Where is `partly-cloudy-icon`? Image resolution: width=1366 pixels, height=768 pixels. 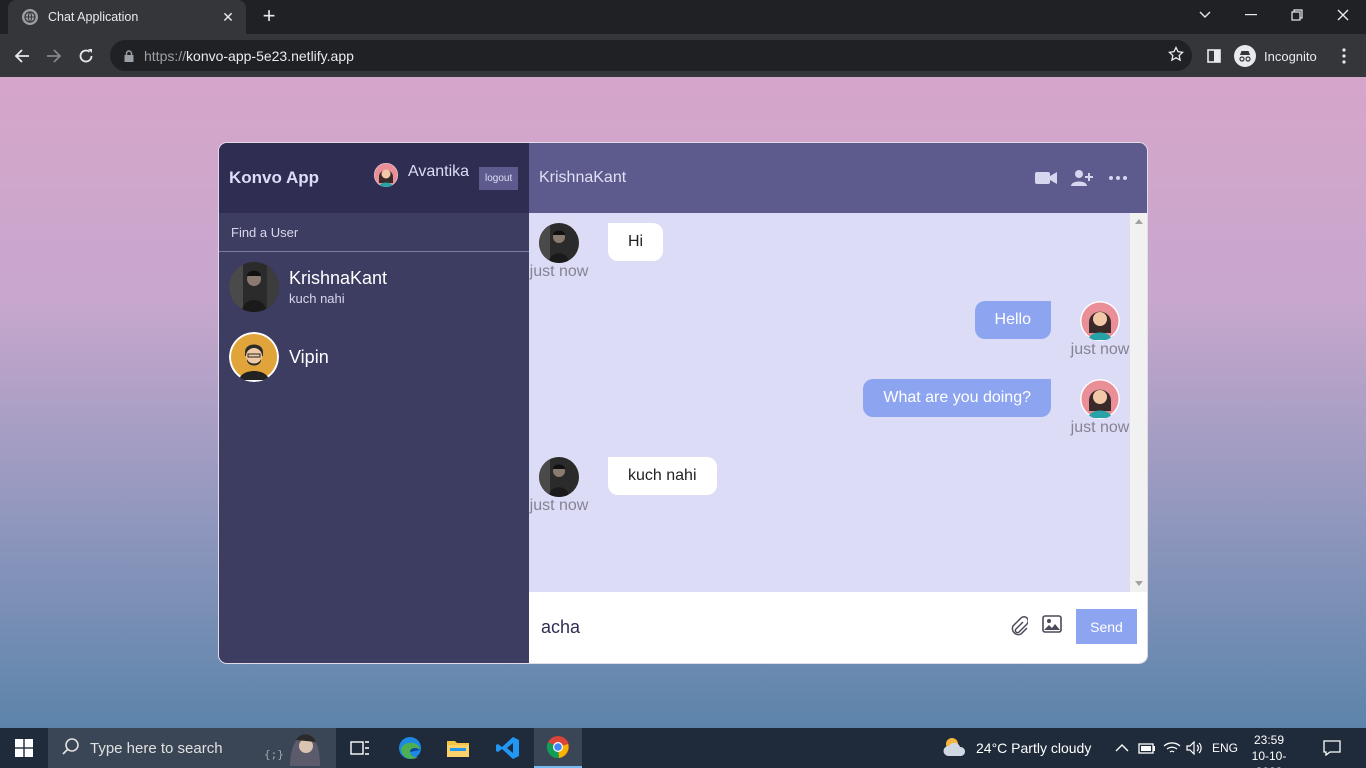 partly-cloudy-icon is located at coordinates (955, 748).